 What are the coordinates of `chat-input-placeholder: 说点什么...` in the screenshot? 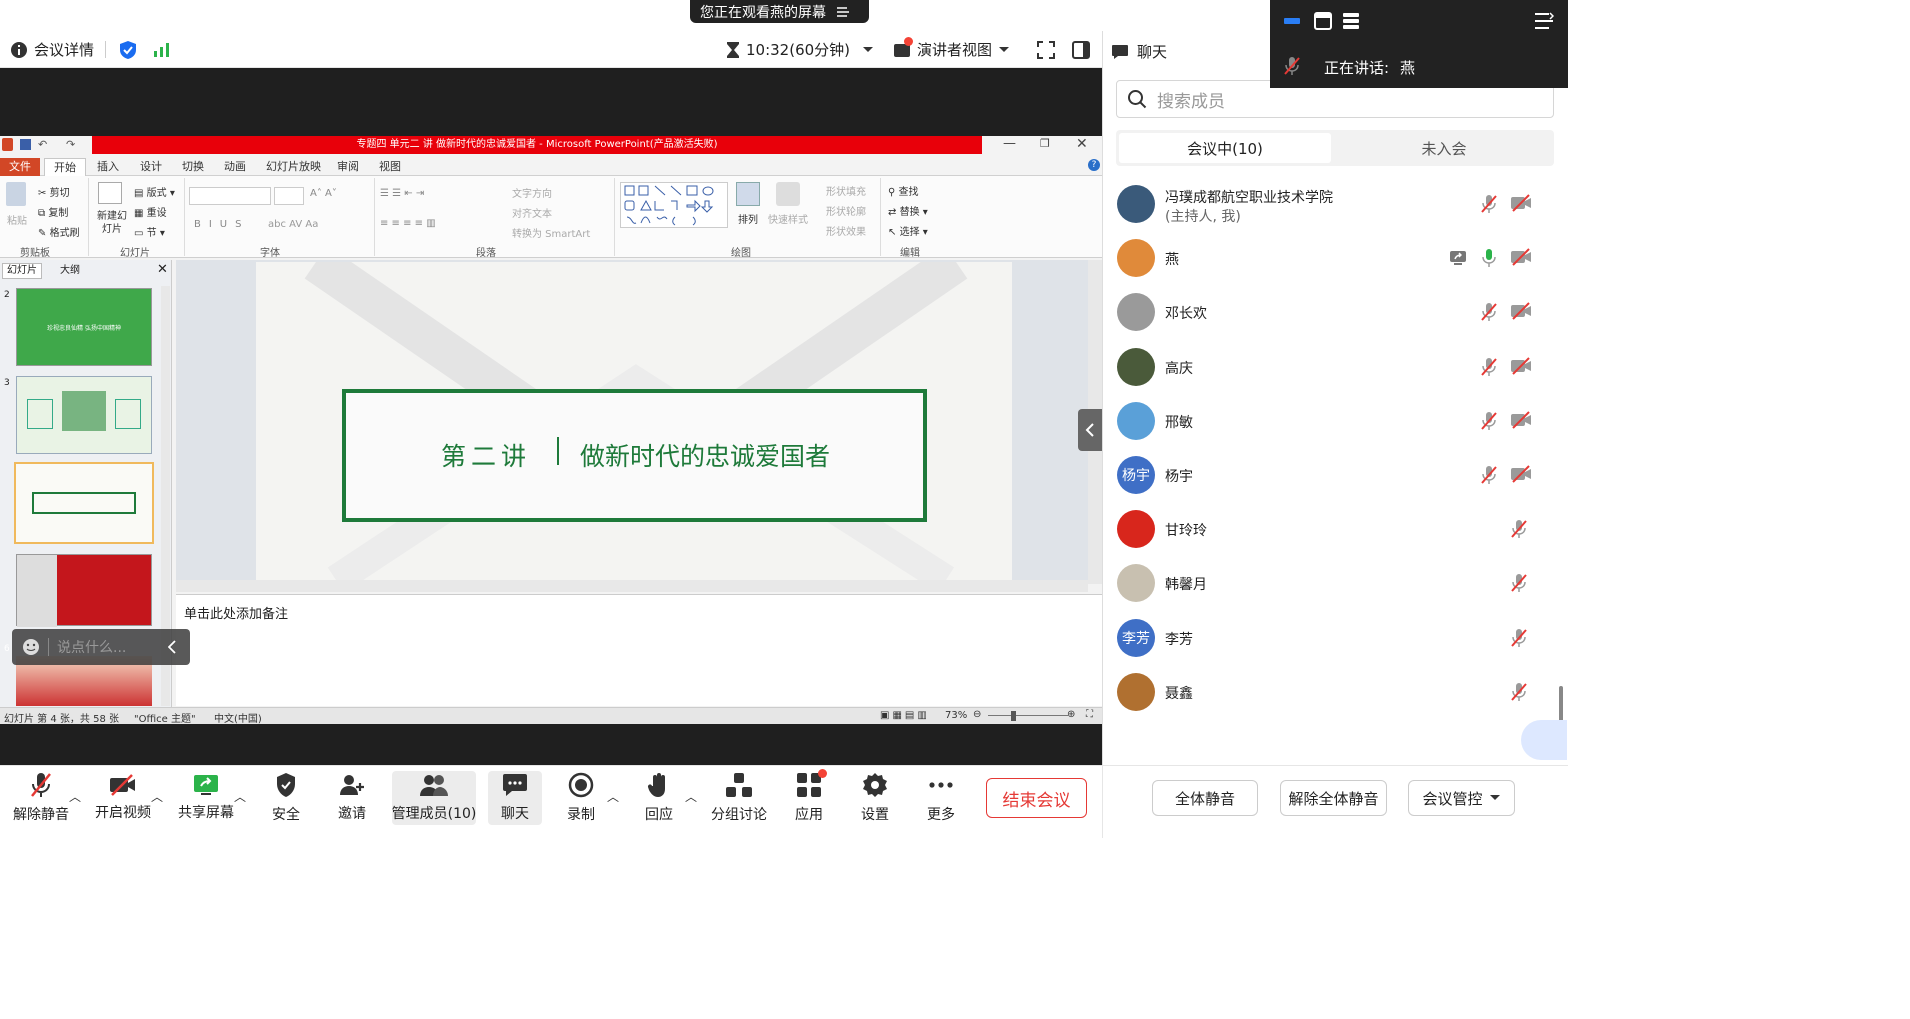 It's located at (112, 647).